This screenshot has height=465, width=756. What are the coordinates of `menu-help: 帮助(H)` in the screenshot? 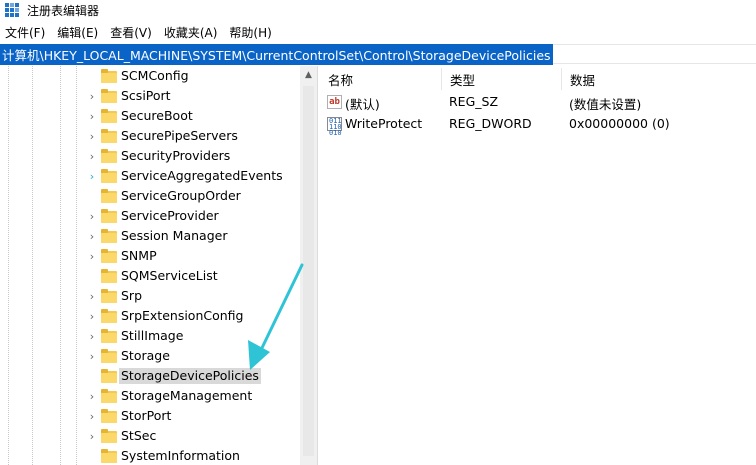 It's located at (250, 32).